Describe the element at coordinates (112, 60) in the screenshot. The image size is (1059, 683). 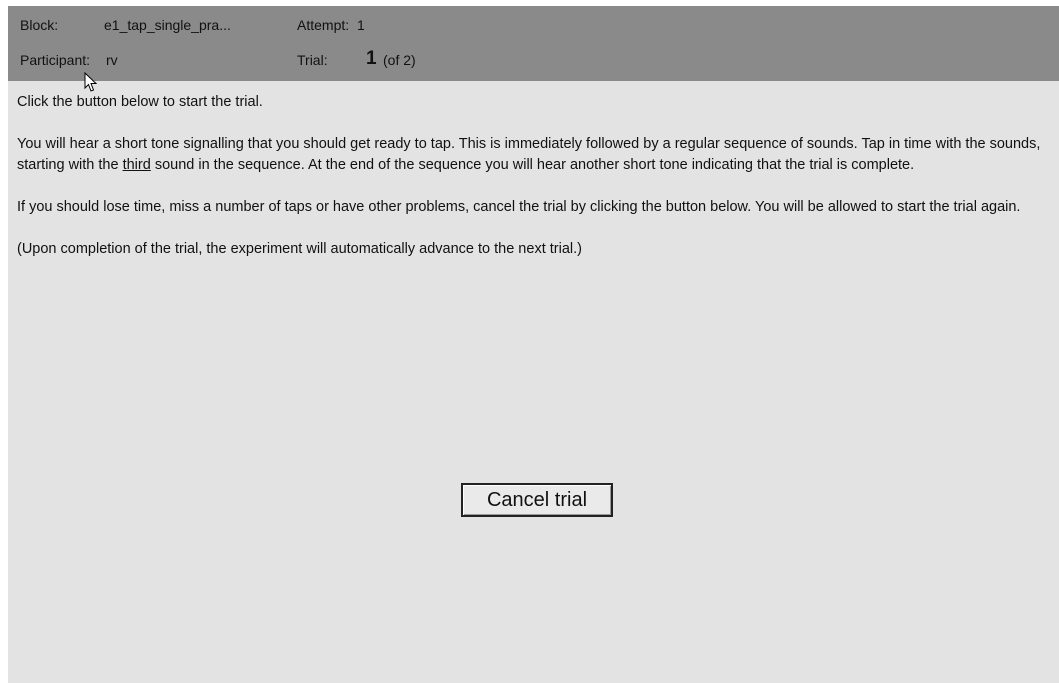
I see `participant-value: rv` at that location.